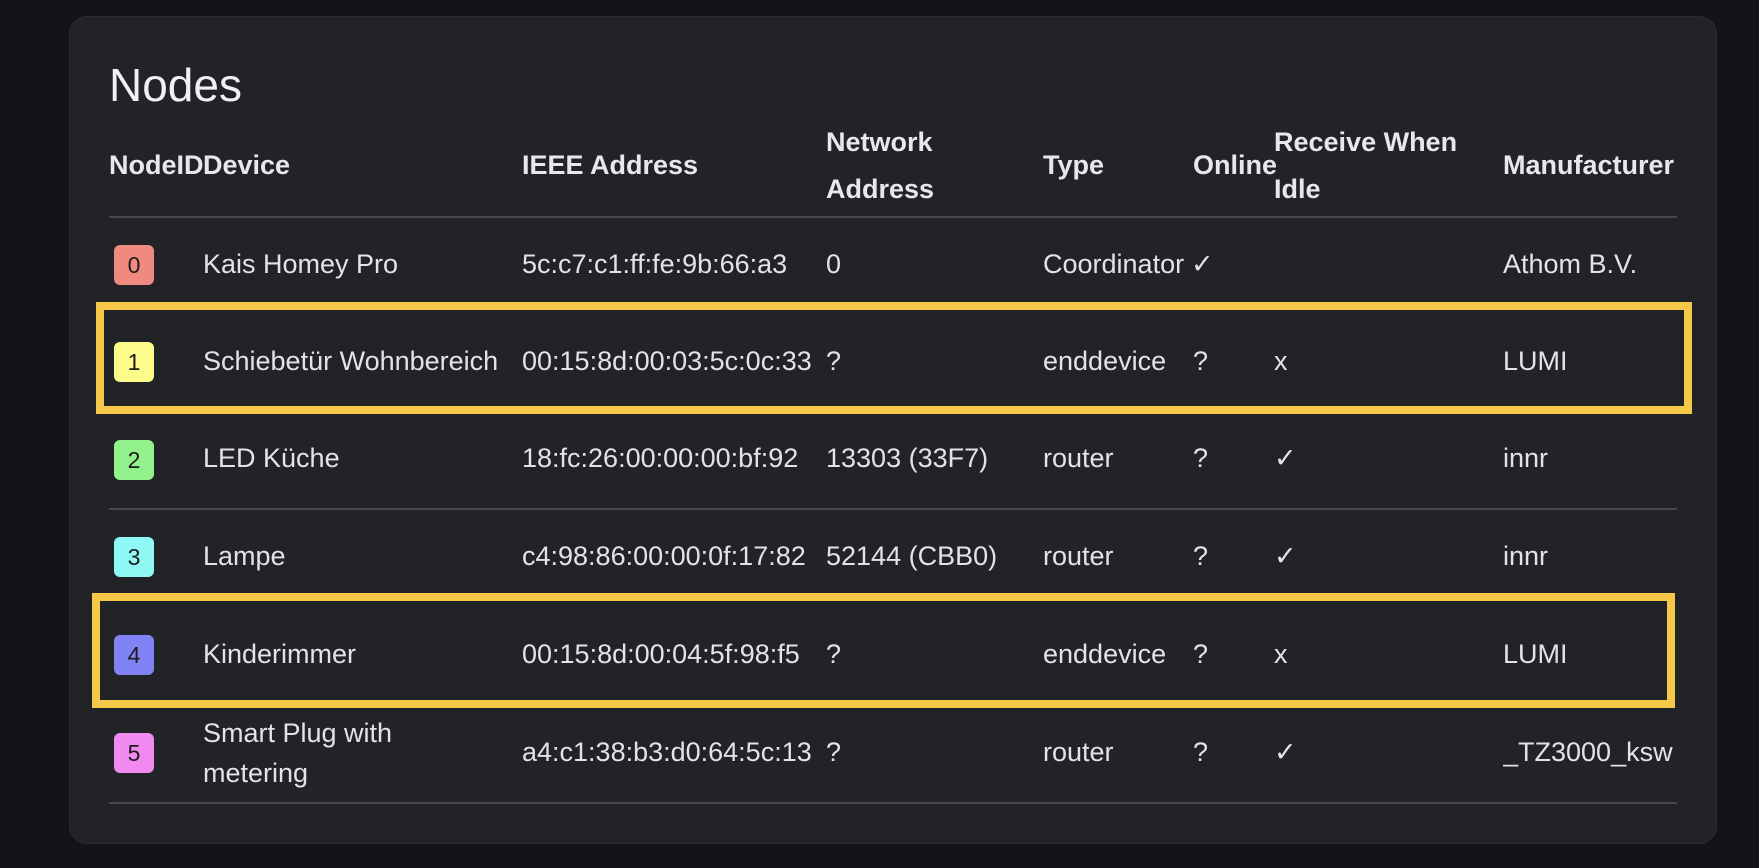 This screenshot has height=868, width=1759. Describe the element at coordinates (134, 557) in the screenshot. I see `node-id-badge: 3` at that location.